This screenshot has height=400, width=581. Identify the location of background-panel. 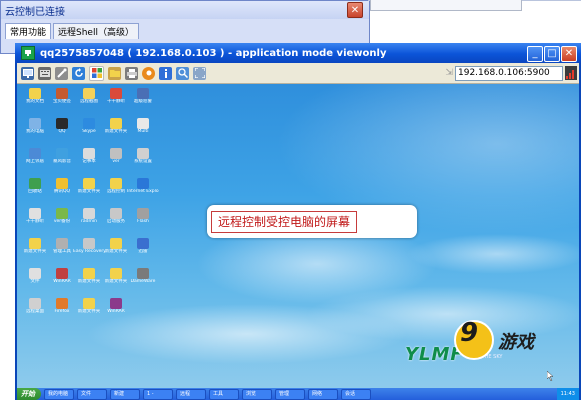
(446, 5).